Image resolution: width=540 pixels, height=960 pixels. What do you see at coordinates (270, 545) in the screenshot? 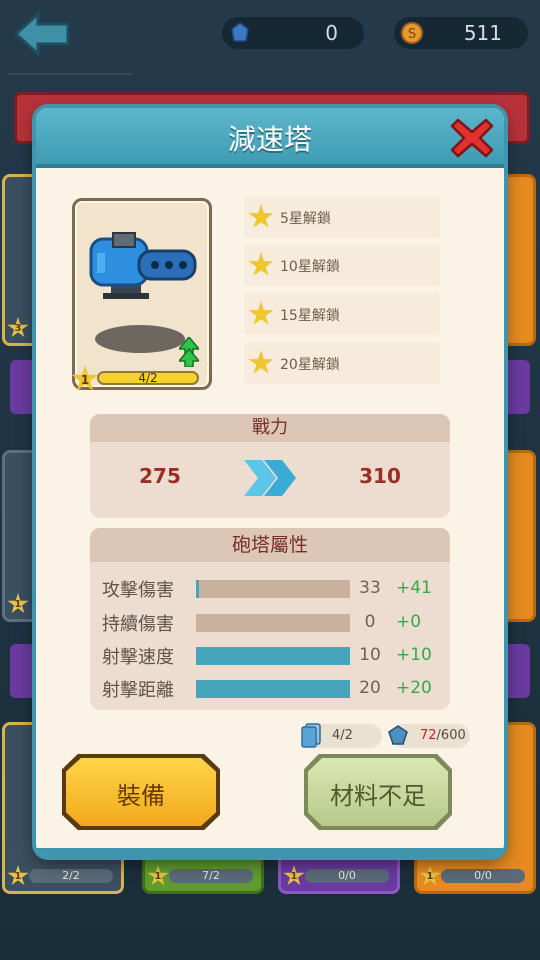
I see `attributes-header: 砲塔屬性` at bounding box center [270, 545].